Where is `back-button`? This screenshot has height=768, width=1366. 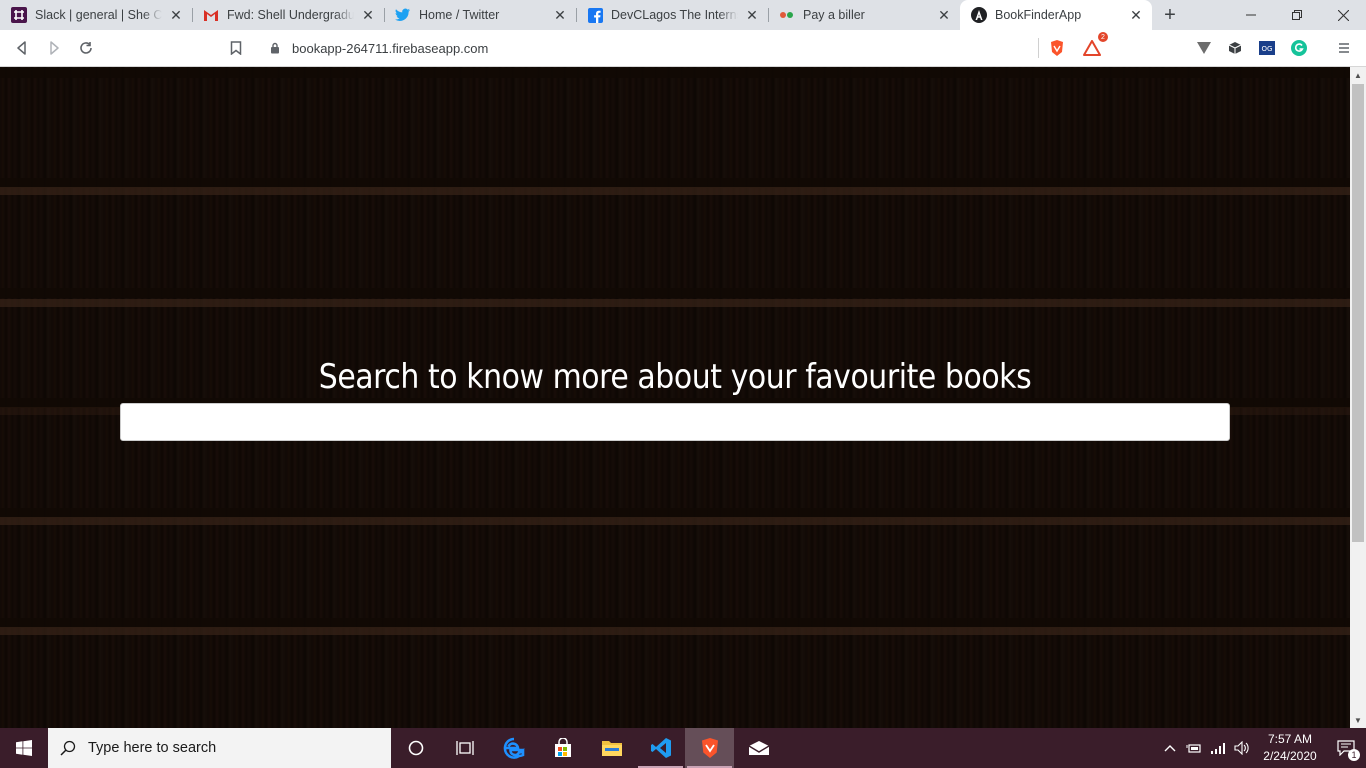
back-button is located at coordinates (22, 48).